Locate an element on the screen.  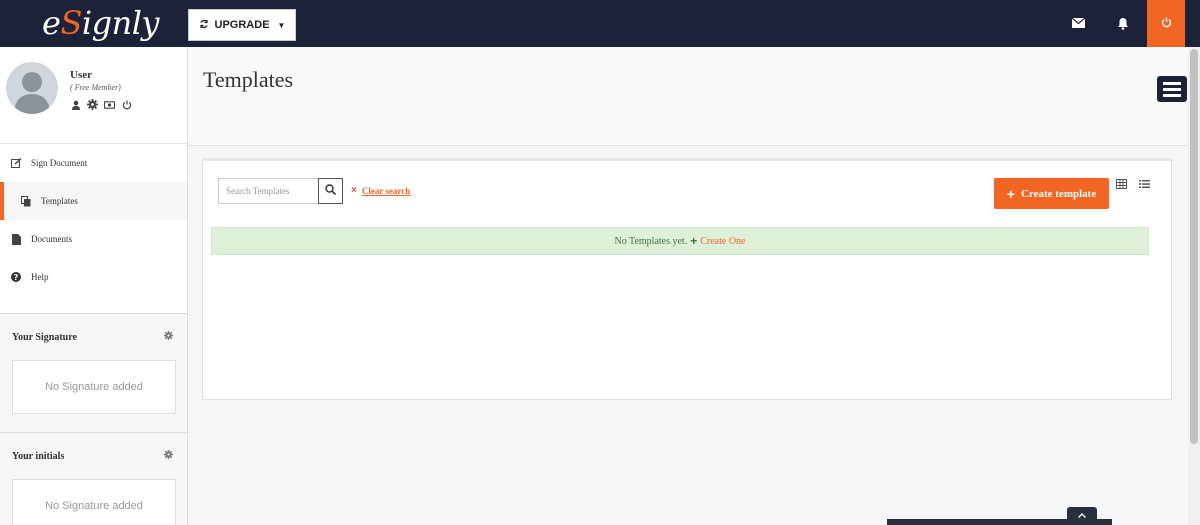
edit-icon is located at coordinates (16, 163).